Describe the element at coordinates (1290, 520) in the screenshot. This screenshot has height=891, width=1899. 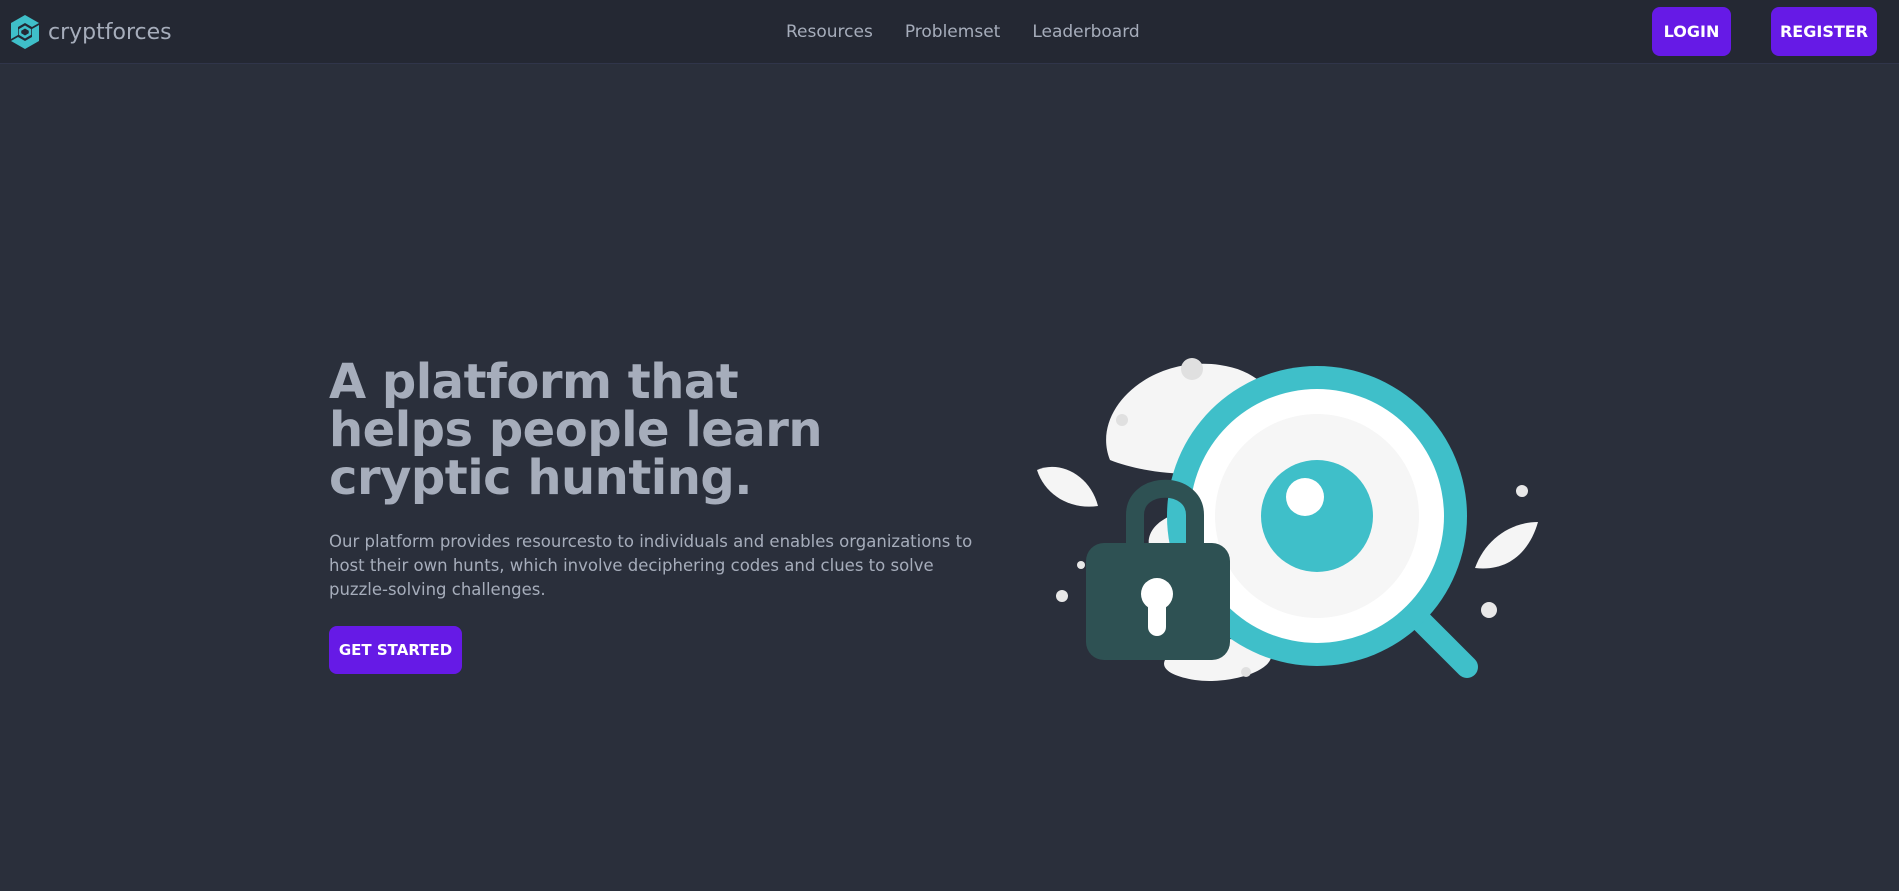
I see `magnifier-lock-illustration` at that location.